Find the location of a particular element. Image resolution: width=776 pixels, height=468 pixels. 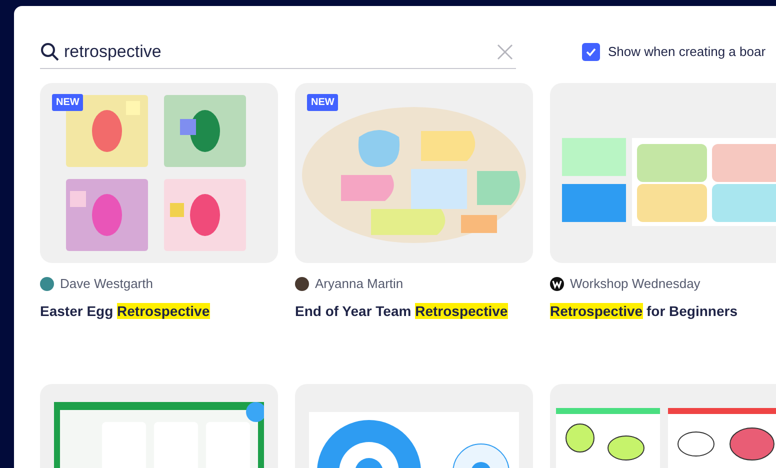

author-name: Aryanna Martin is located at coordinates (359, 284).